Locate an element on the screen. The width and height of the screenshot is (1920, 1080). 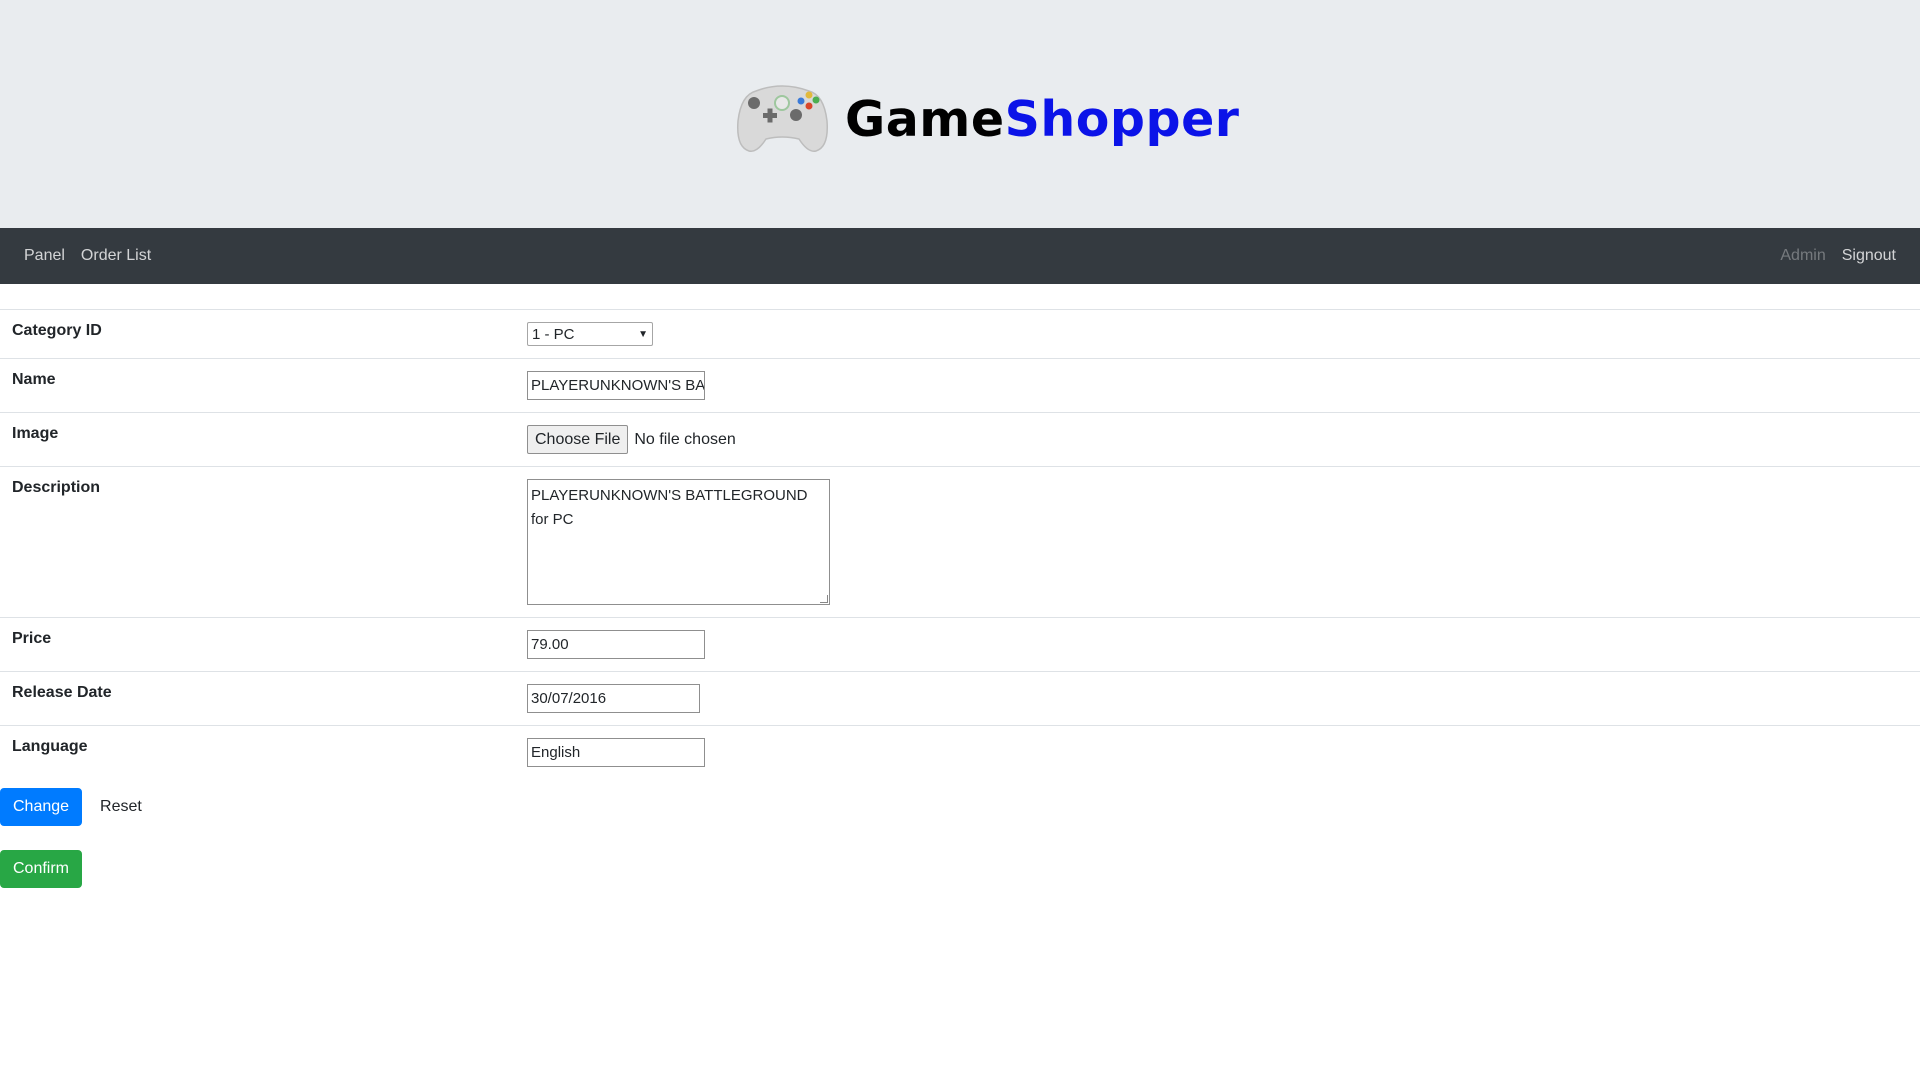
name-input: PLAYERUNKNOWN'S BAT is located at coordinates (616, 385).